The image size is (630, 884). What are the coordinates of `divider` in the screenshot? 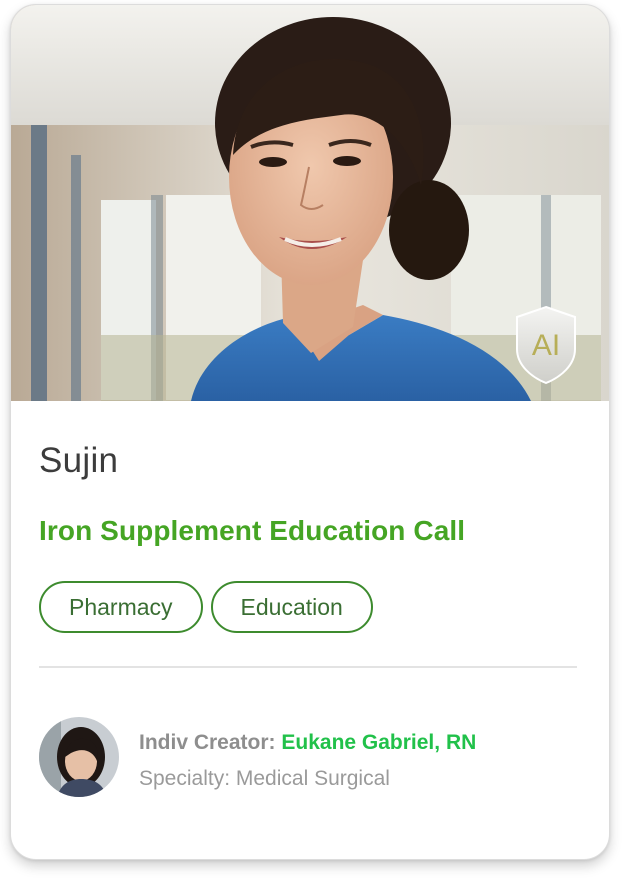 It's located at (308, 667).